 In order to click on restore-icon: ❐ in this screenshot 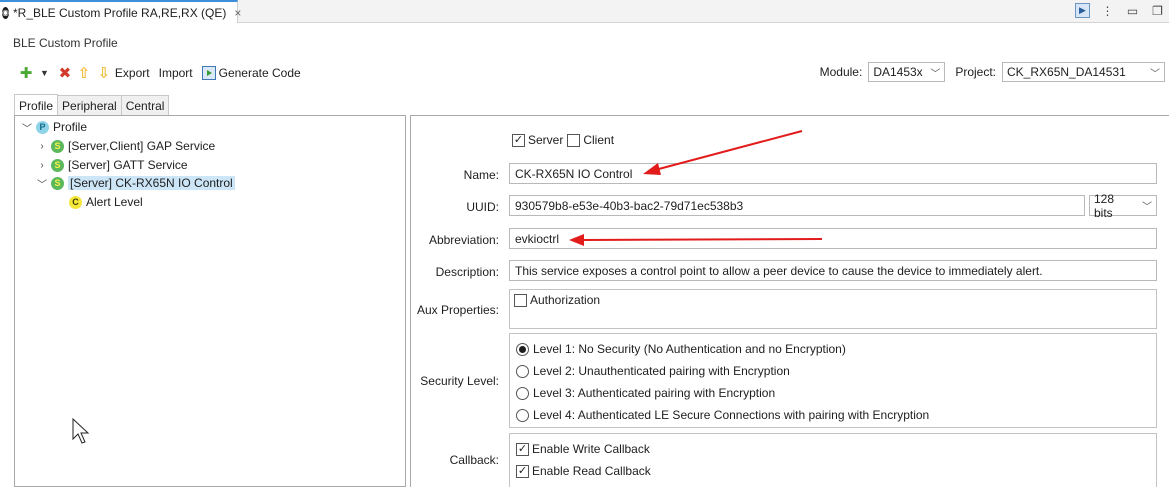, I will do `click(1157, 10)`.